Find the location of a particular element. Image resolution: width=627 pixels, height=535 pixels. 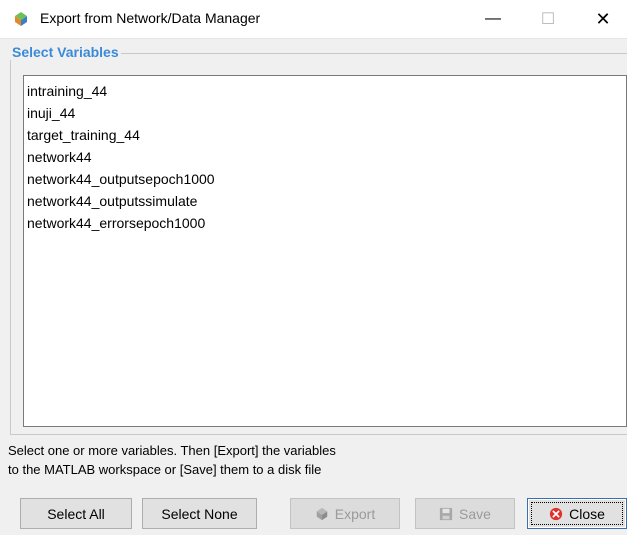

close-label: Close is located at coordinates (587, 513).